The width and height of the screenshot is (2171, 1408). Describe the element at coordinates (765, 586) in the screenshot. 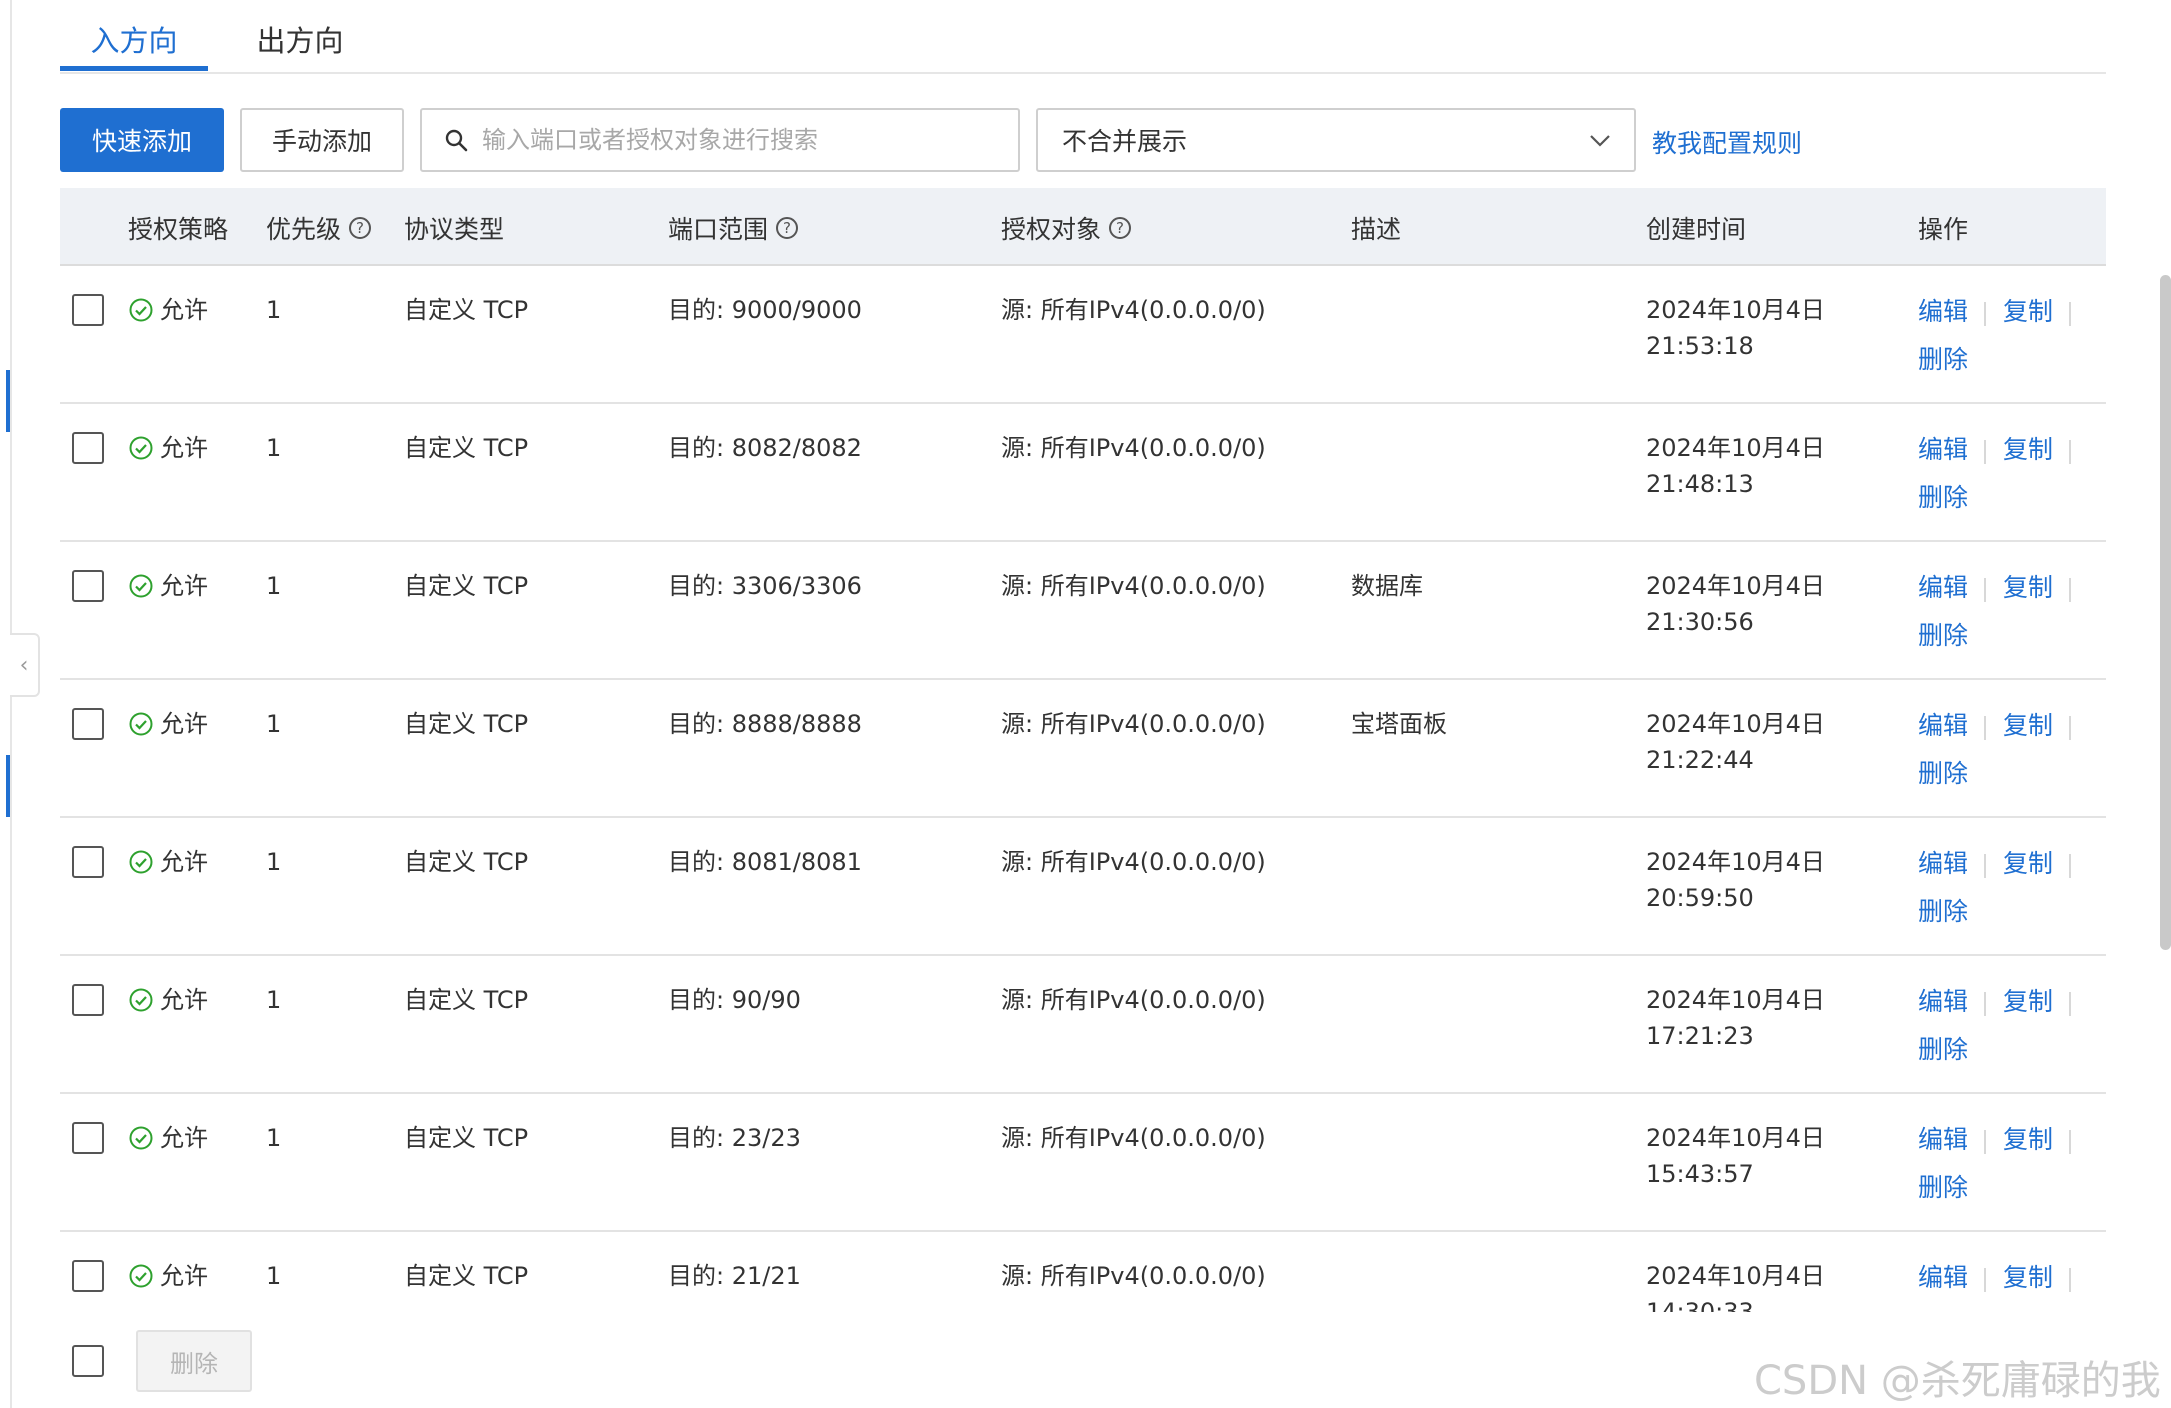

I see `port-range-cell: 目的: 3306/3306` at that location.